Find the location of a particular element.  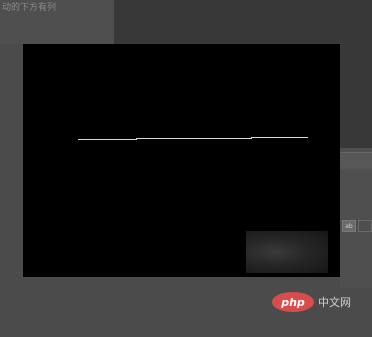

side-panel-checkbox is located at coordinates (365, 226).